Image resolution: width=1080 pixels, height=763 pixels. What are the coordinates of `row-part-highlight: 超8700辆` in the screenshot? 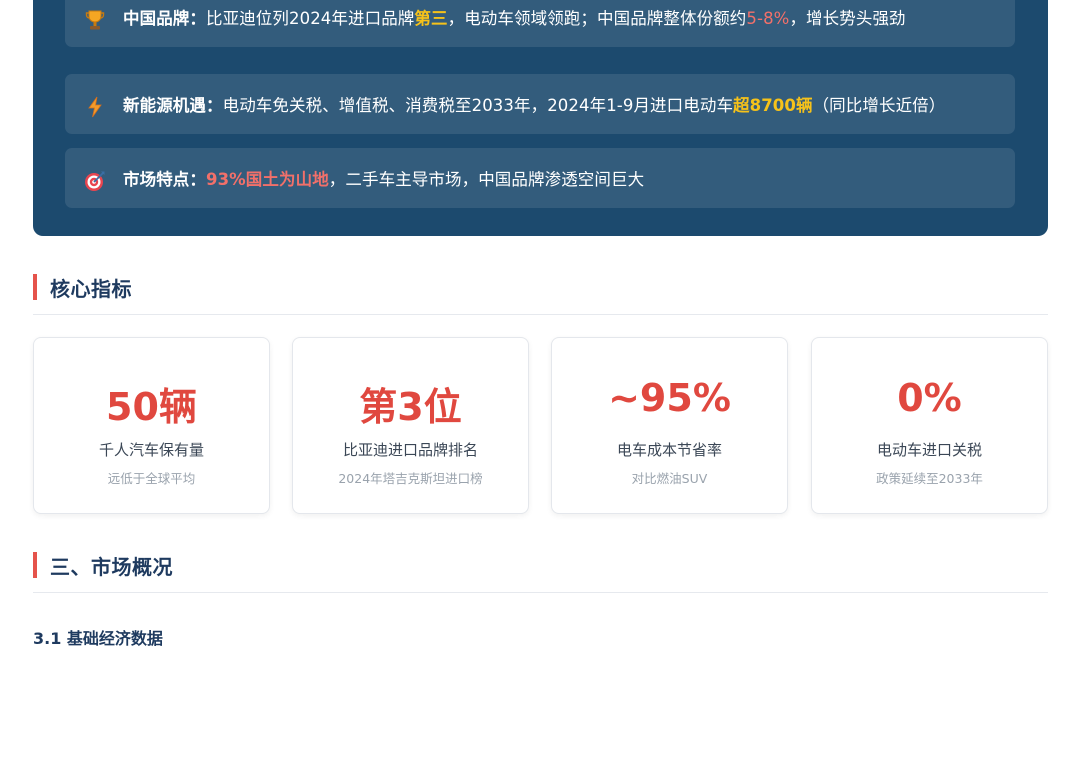 It's located at (773, 105).